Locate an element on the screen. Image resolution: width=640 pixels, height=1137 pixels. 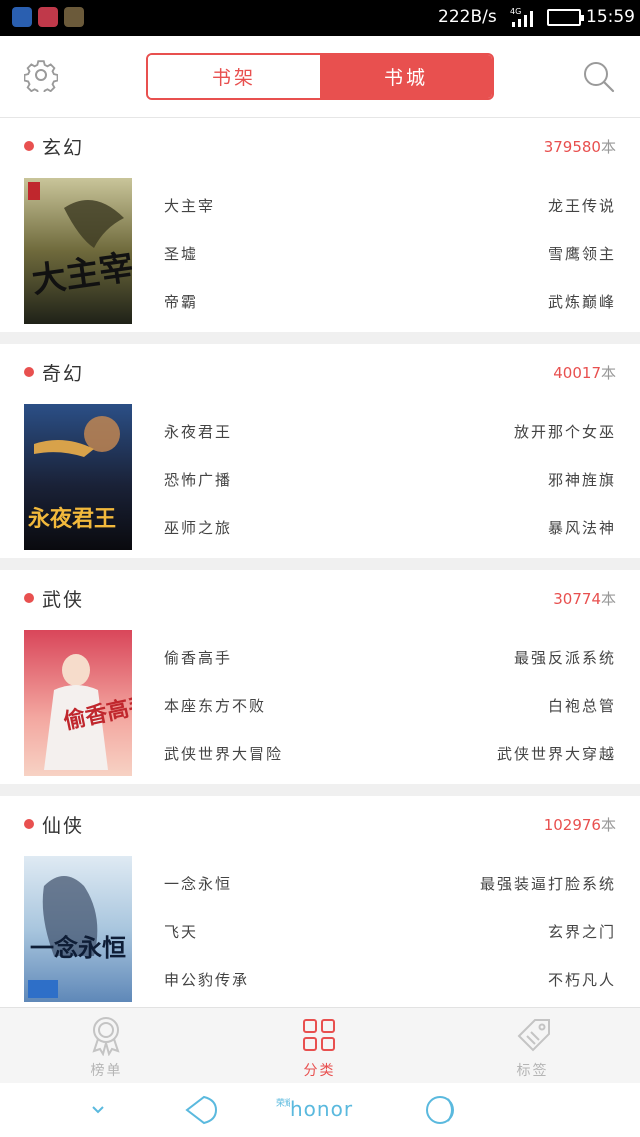
book-title: 圣墟 is located at coordinates (181, 253).